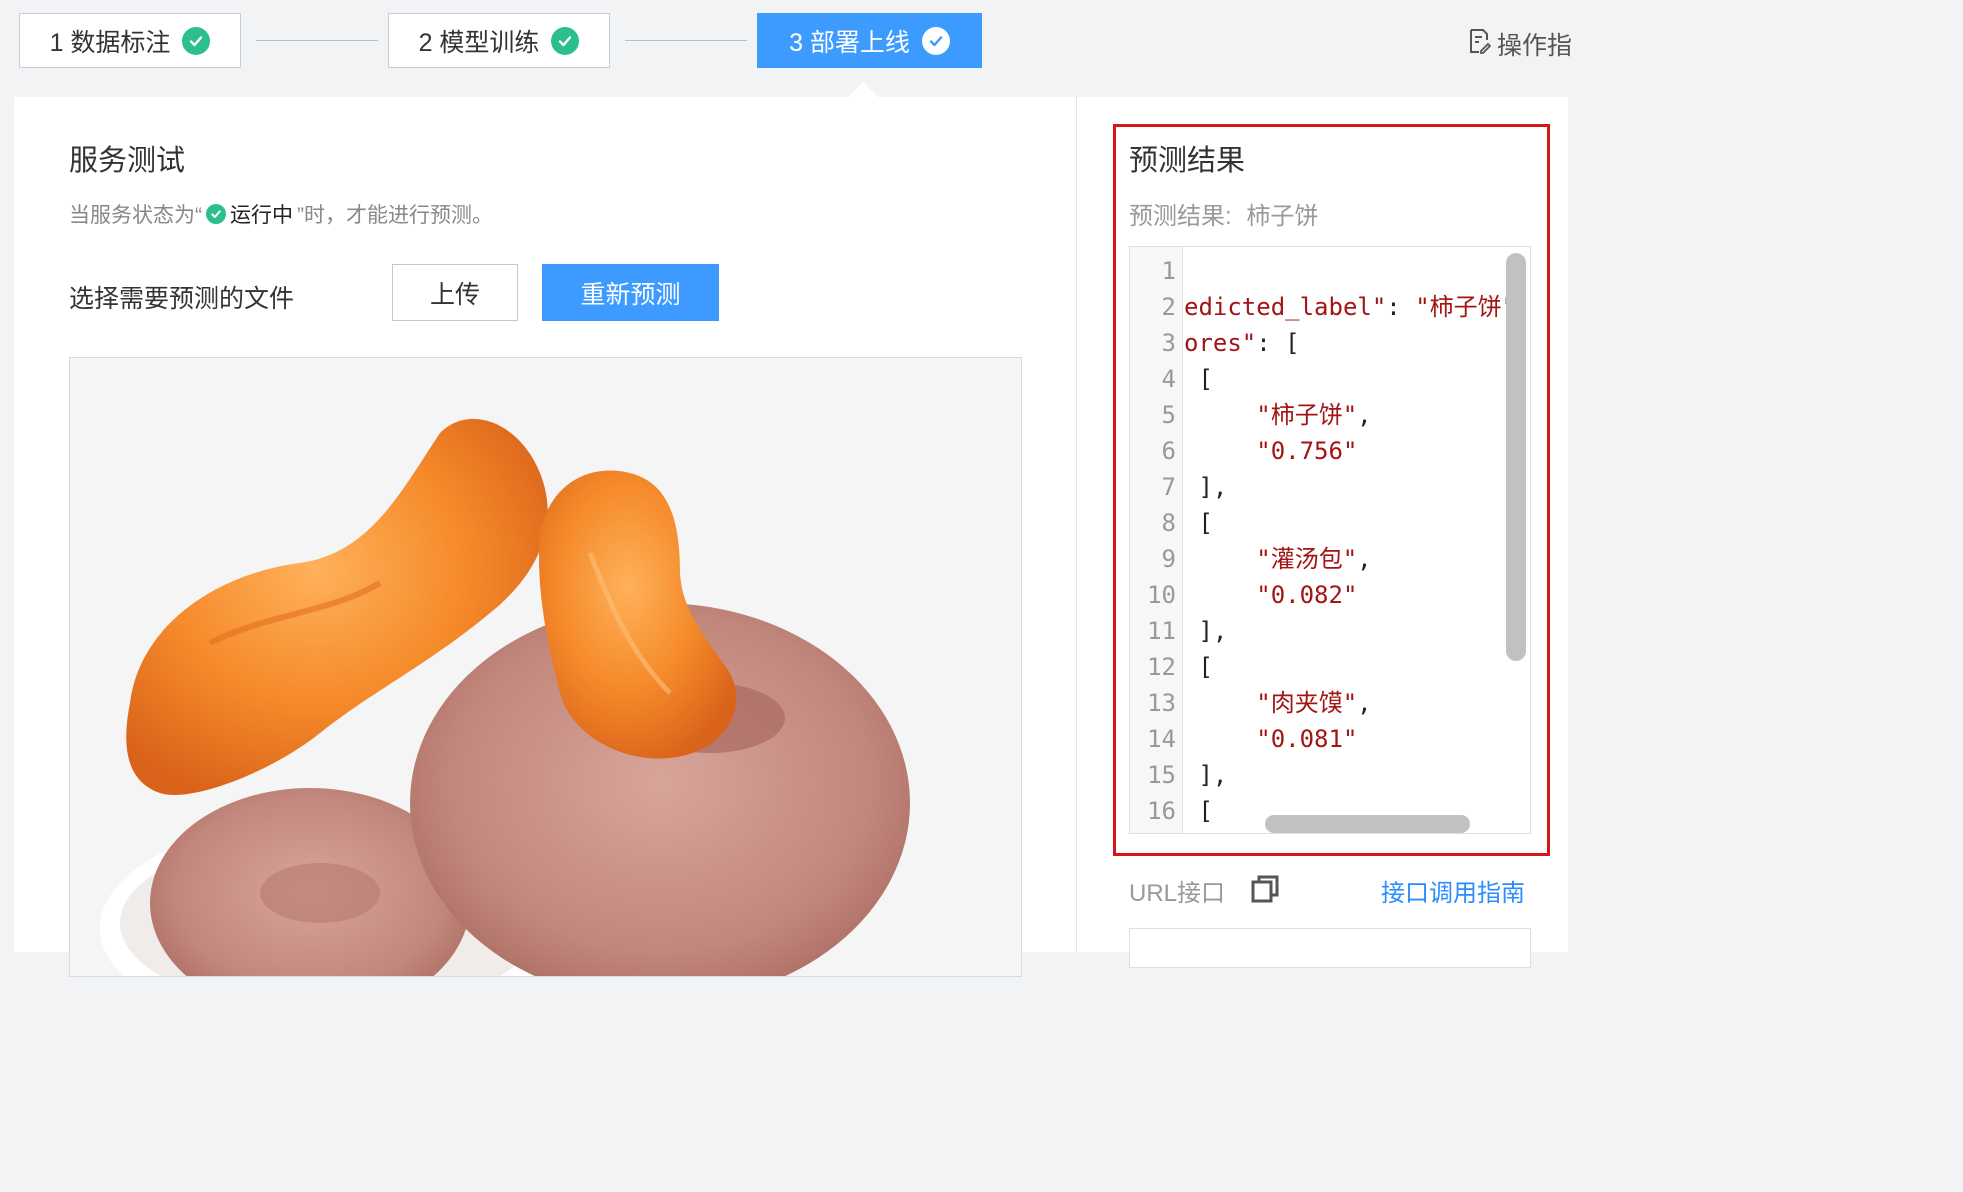 The height and width of the screenshot is (1192, 1963). What do you see at coordinates (1168, 451) in the screenshot?
I see `line-number: 6` at bounding box center [1168, 451].